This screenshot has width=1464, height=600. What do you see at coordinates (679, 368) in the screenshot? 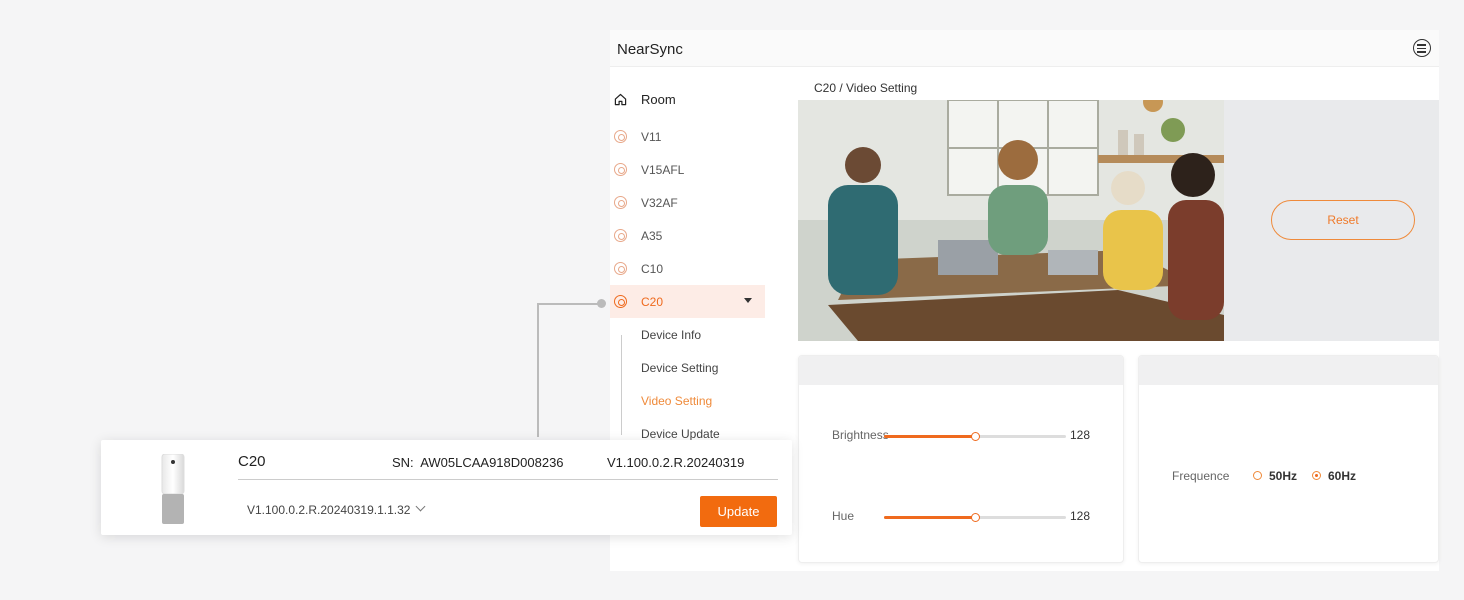
I see `submenu-device-setting: Device Setting` at bounding box center [679, 368].